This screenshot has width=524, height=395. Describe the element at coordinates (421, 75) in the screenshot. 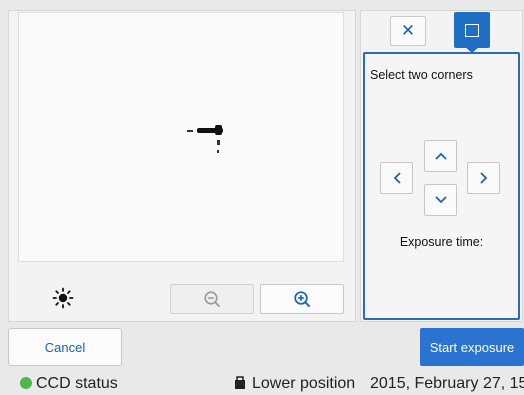

I see `selection-instruction: Select two corners` at that location.